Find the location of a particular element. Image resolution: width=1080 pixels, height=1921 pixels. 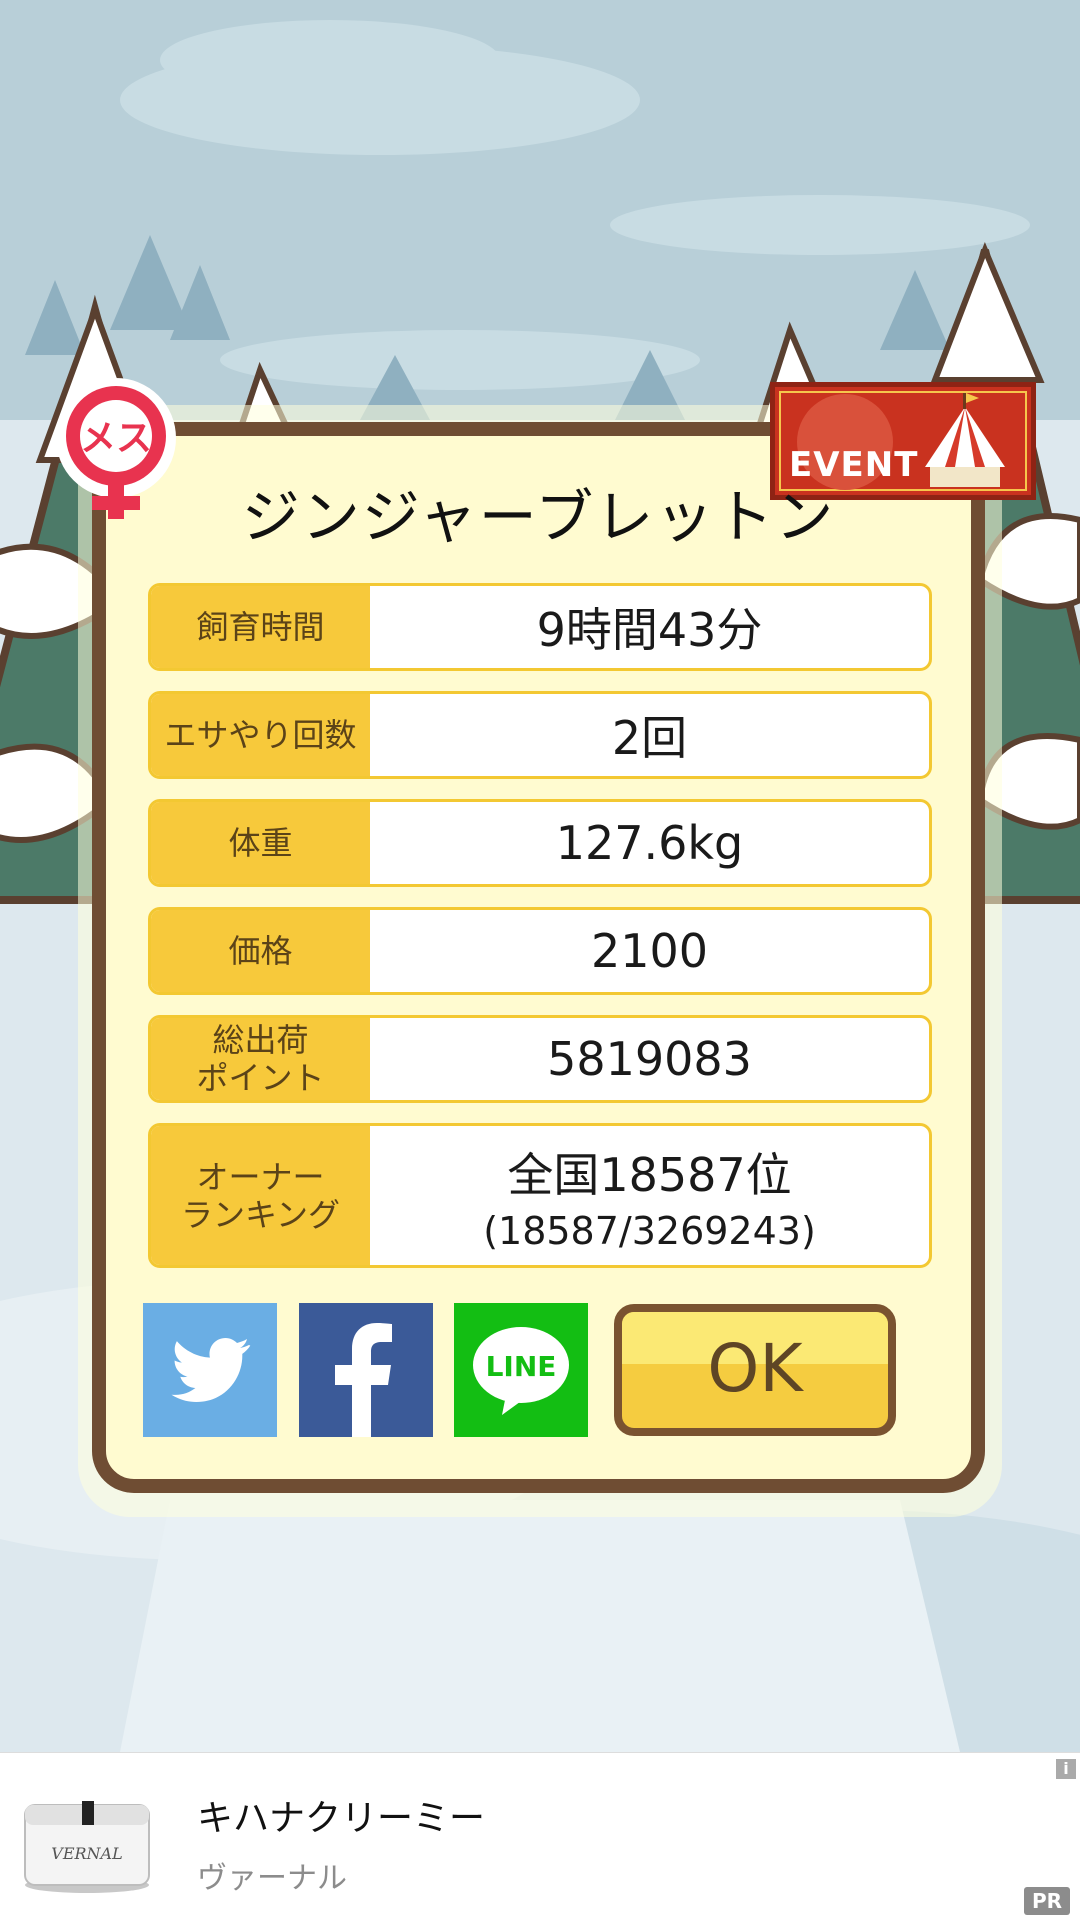

twitter-bird-icon is located at coordinates (211, 1370).